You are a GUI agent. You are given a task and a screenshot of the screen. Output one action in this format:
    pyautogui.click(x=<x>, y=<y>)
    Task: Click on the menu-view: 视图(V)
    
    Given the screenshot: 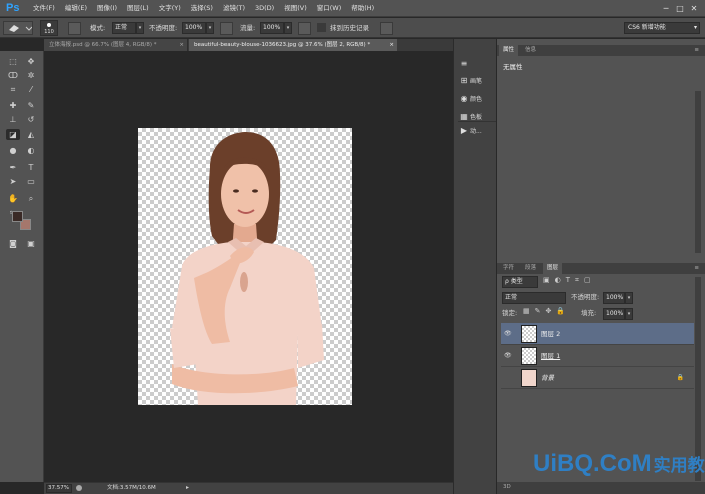 What is the action you would take?
    pyautogui.click(x=295, y=8)
    